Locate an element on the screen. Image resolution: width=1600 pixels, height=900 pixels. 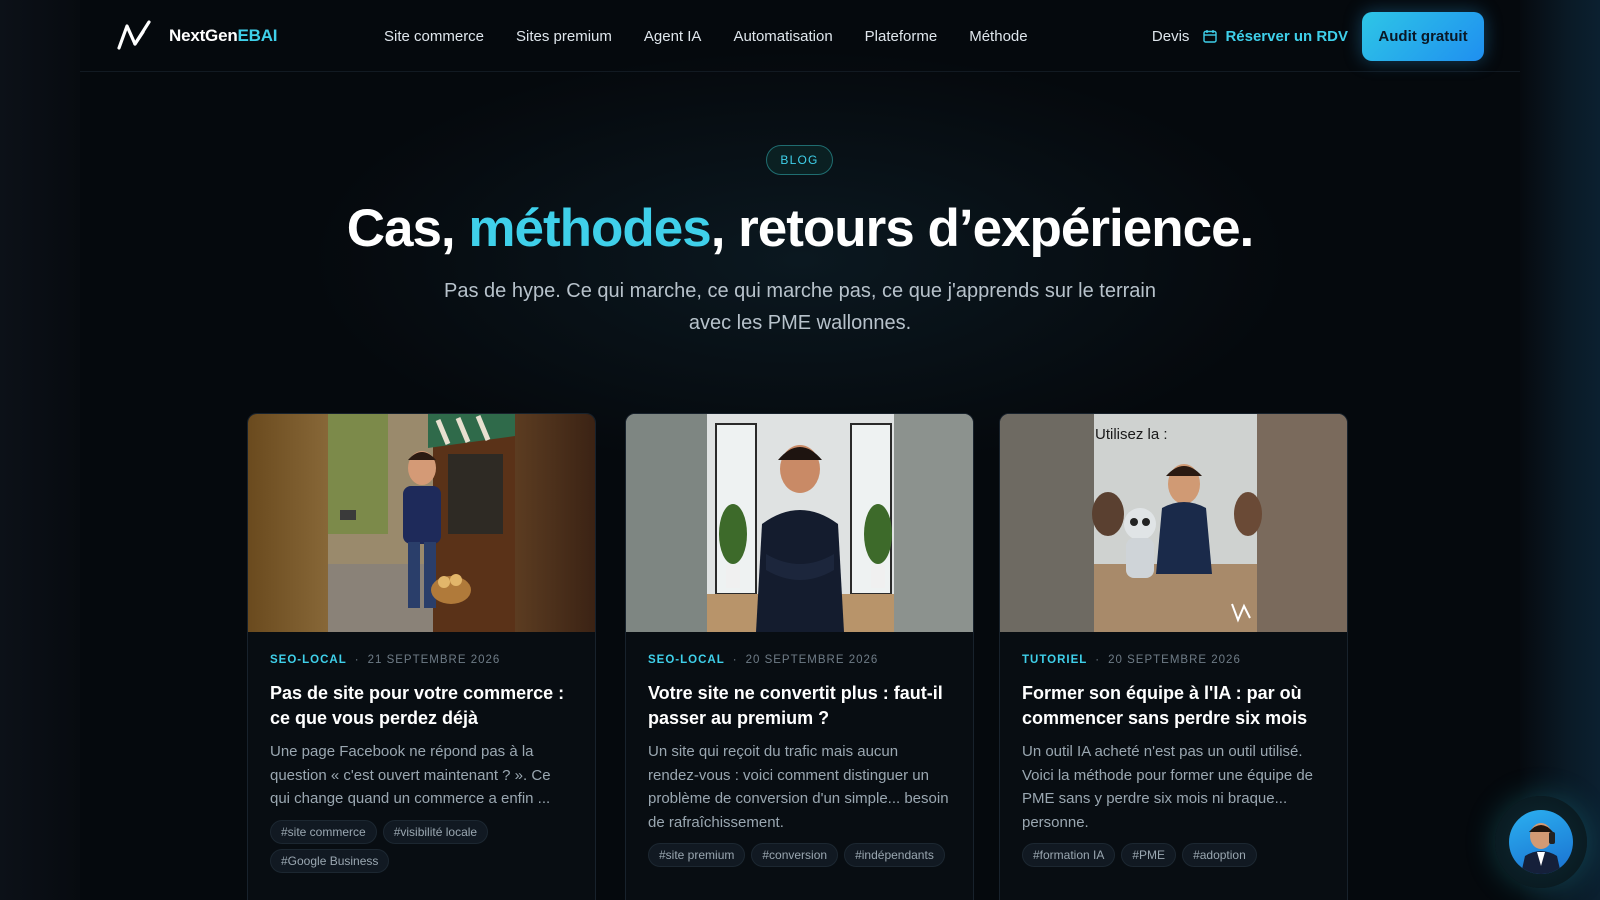
right-margin is located at coordinates (1560, 450).